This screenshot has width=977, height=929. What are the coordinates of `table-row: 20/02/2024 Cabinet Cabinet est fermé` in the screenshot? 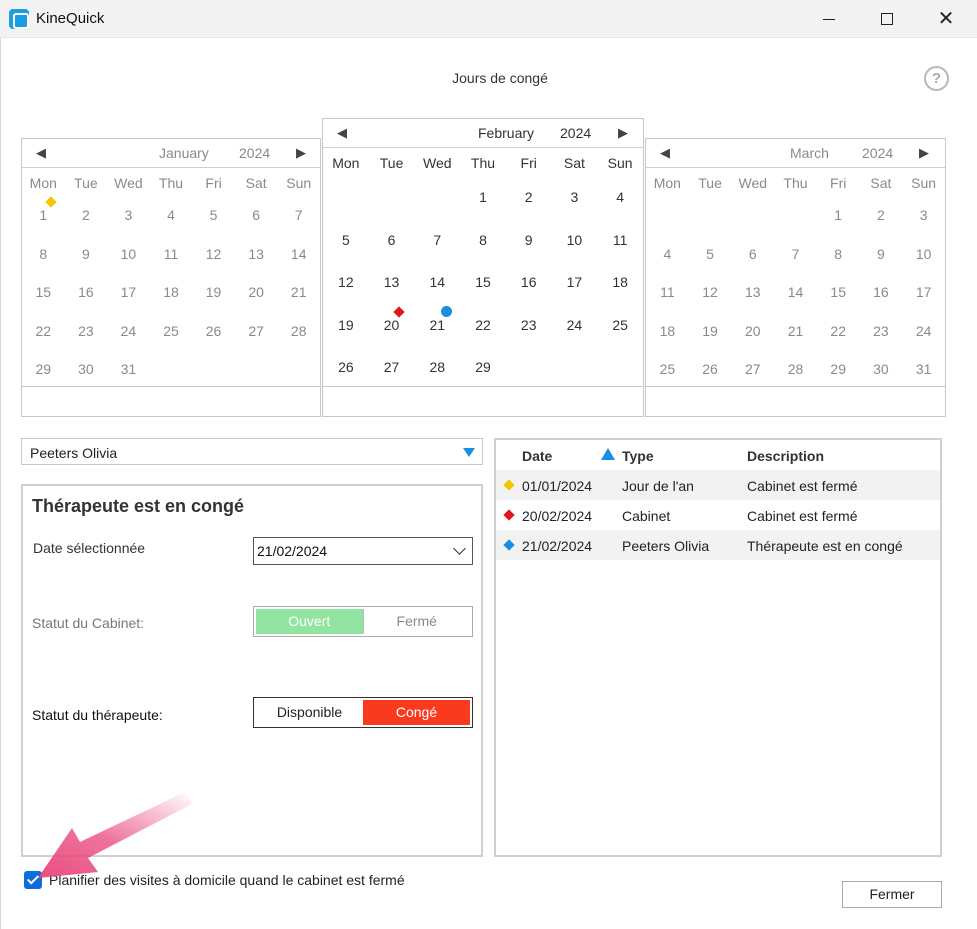 It's located at (718, 515).